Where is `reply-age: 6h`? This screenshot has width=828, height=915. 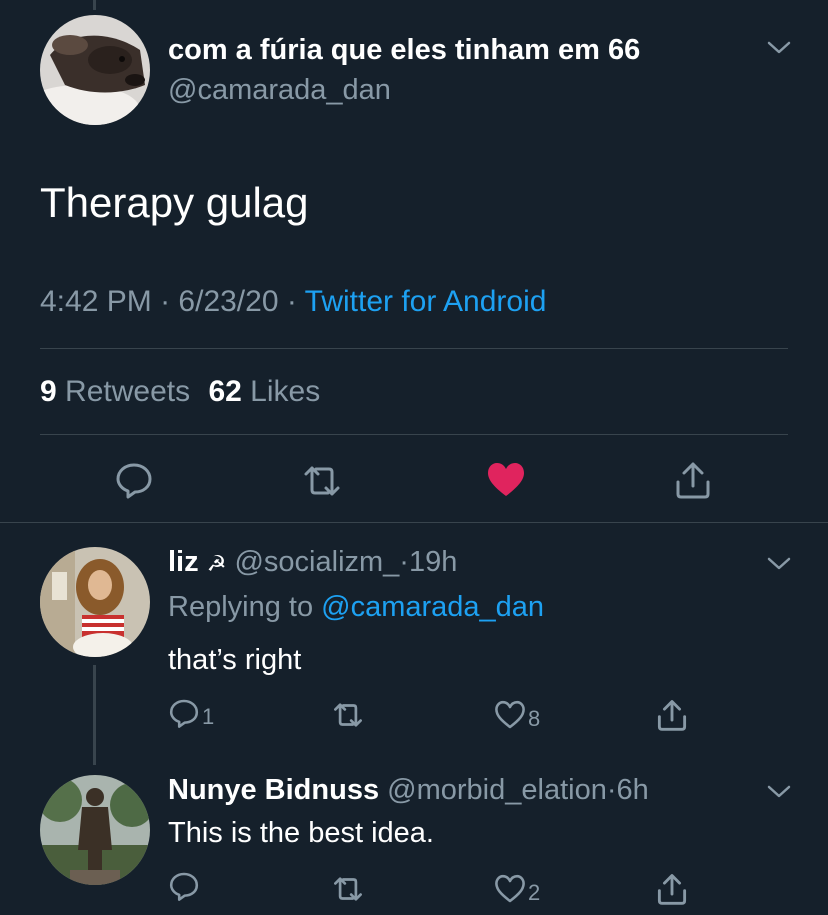 reply-age: 6h is located at coordinates (632, 790).